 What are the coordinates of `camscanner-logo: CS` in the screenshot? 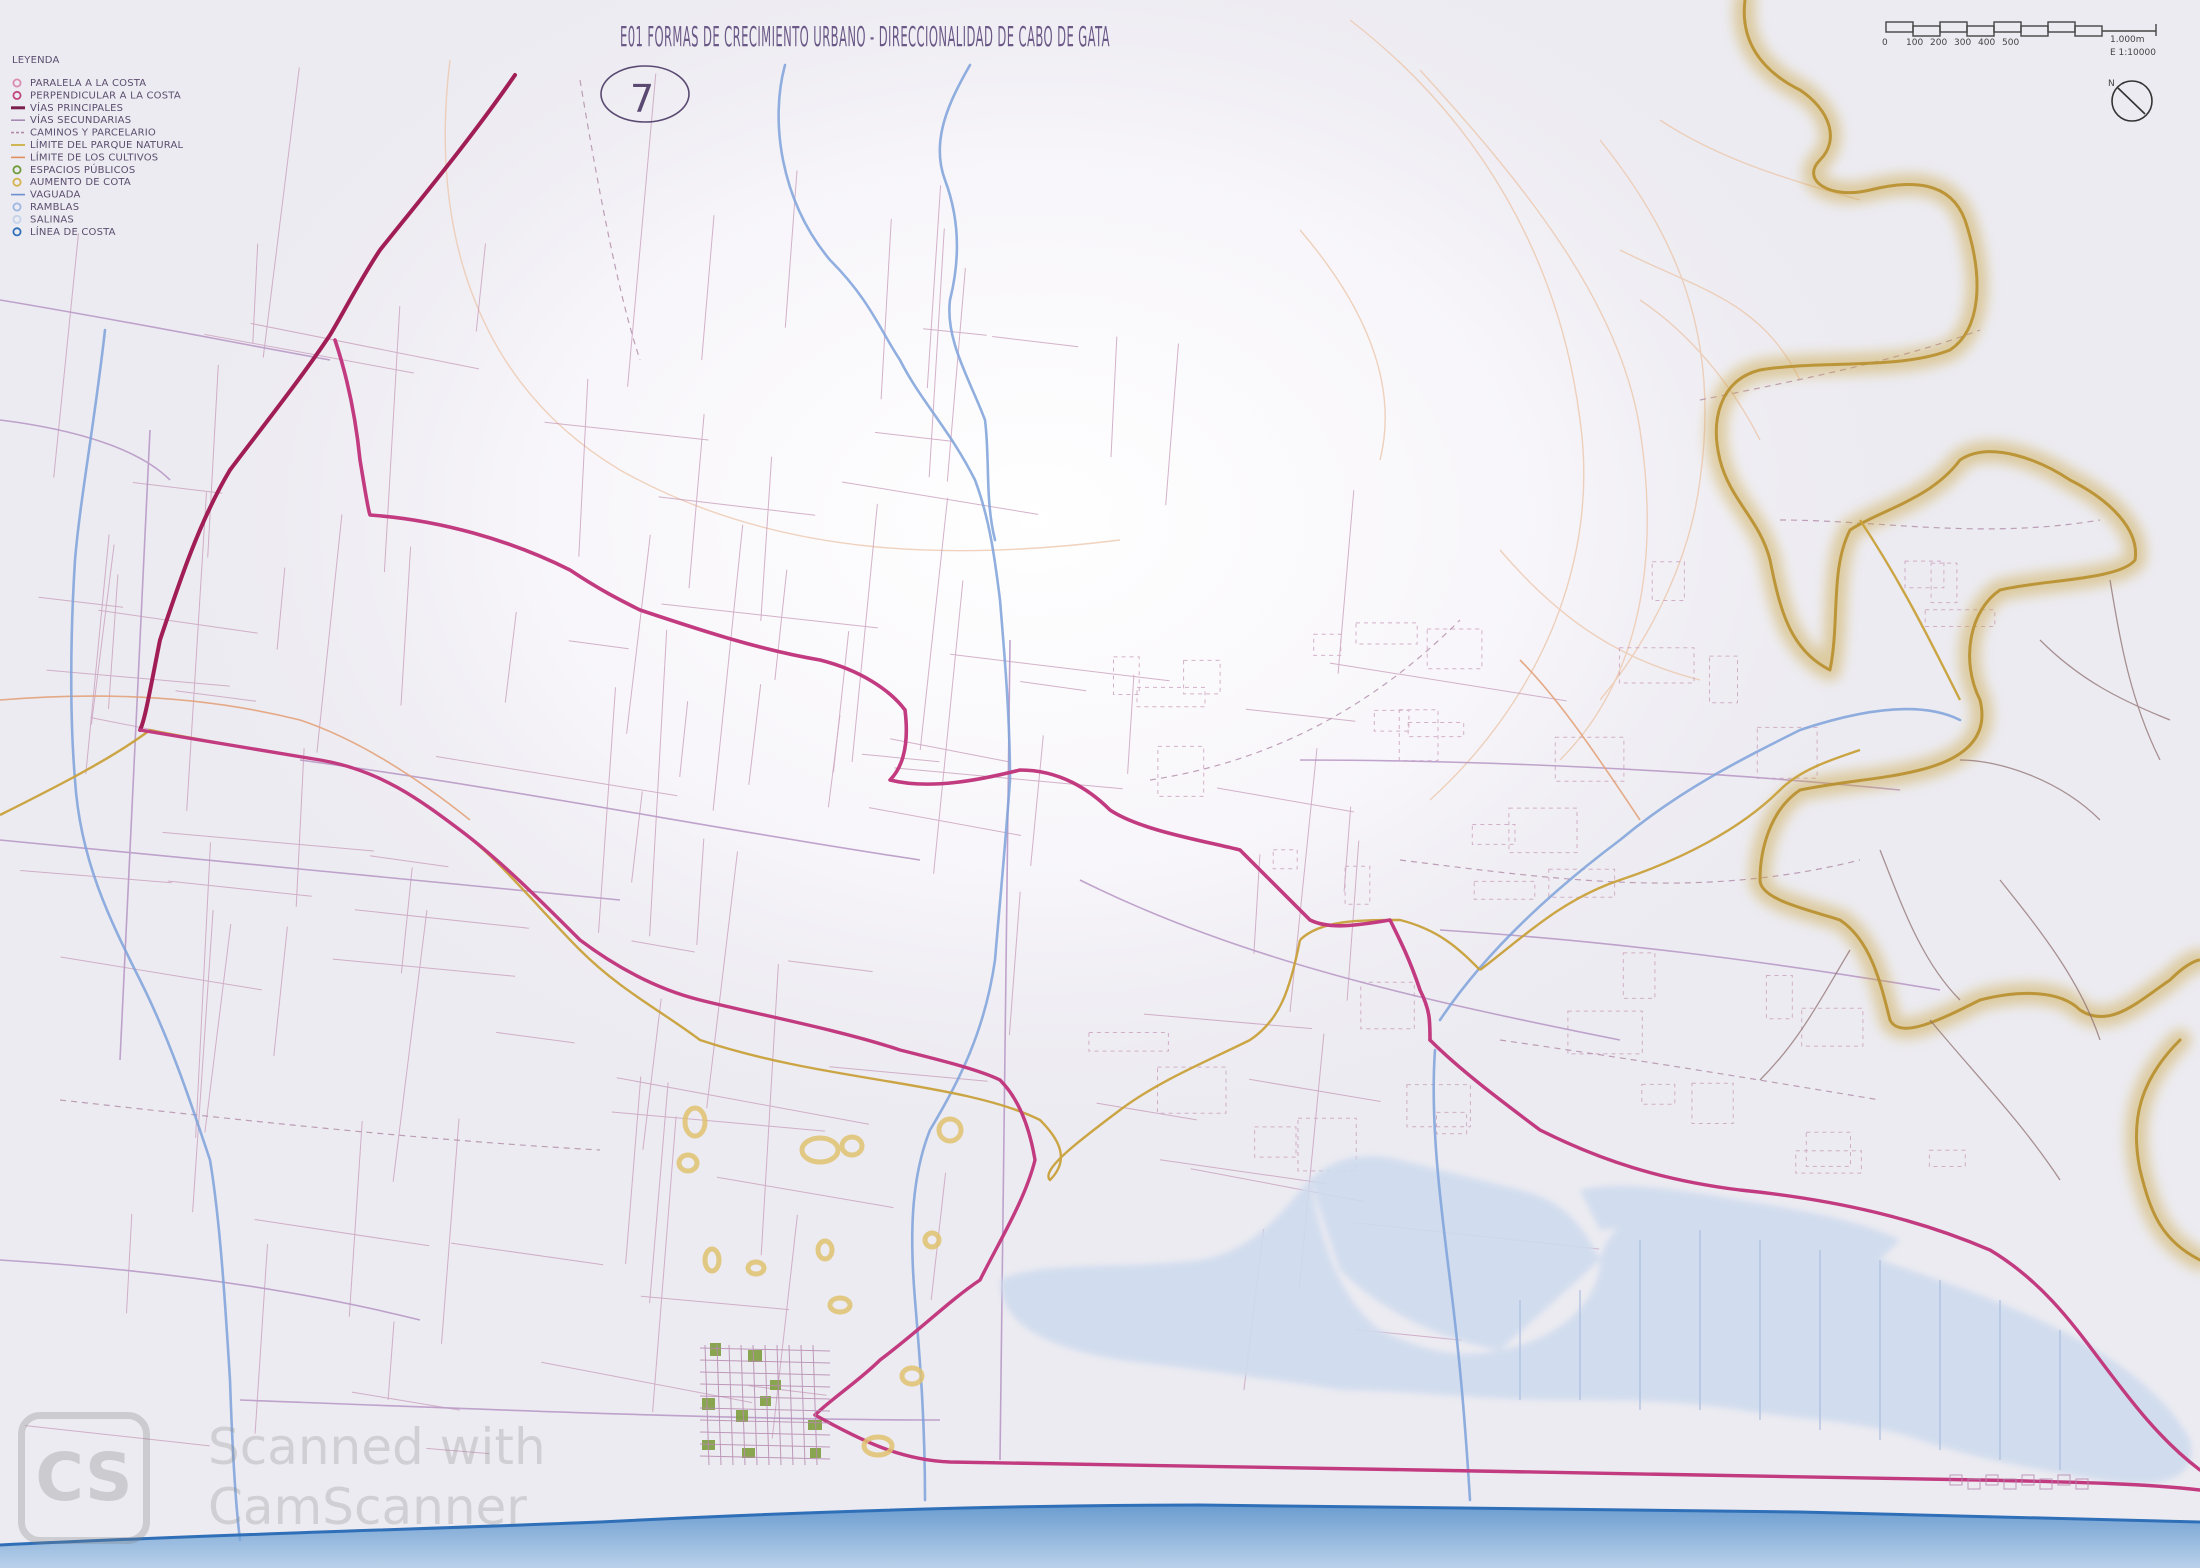 It's located at (84, 1478).